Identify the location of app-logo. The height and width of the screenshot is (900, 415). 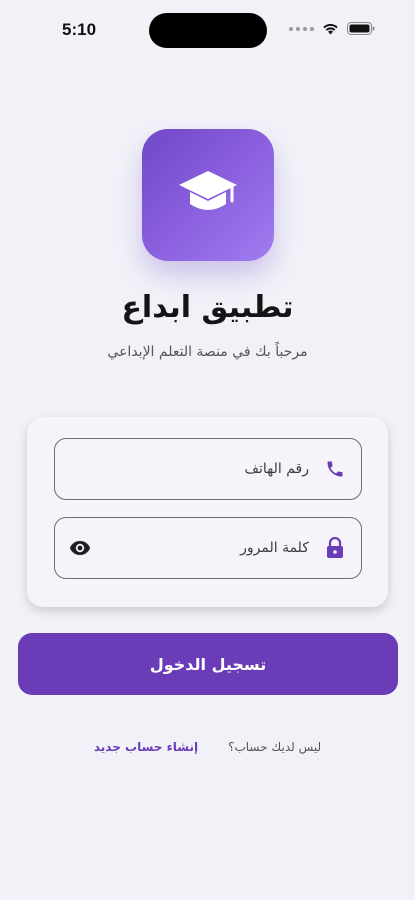
(208, 195).